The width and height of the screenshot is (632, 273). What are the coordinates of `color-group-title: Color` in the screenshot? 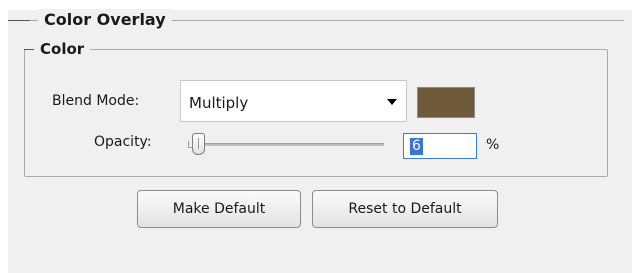 It's located at (62, 49).